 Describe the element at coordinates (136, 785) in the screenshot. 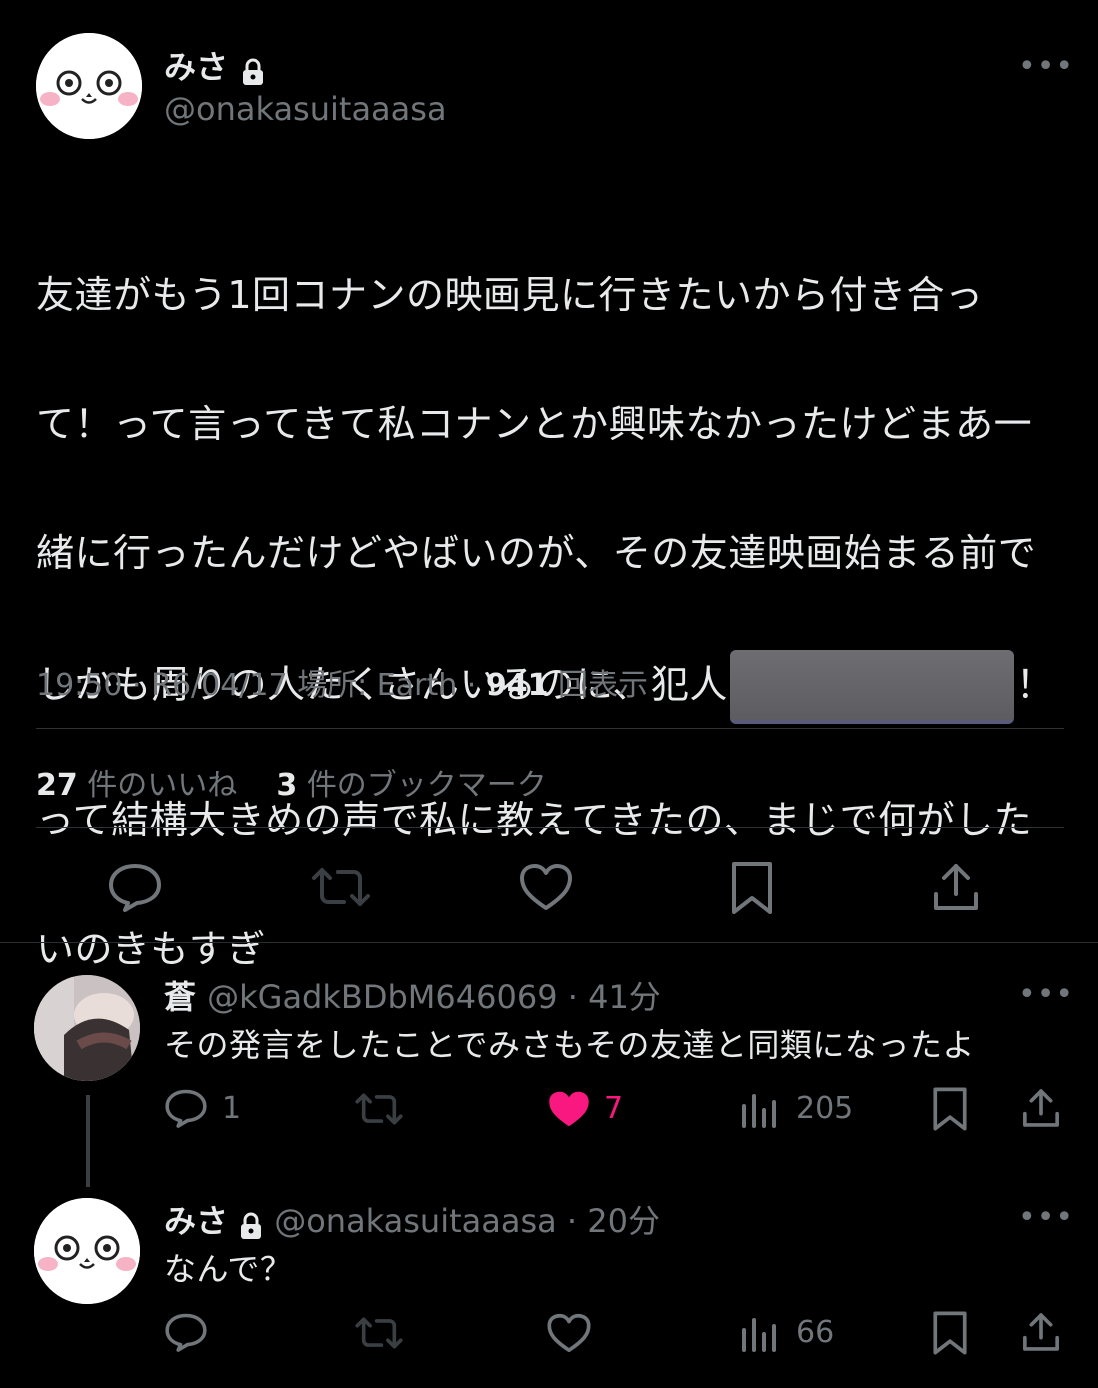

I see `likes-stat: 27 件のいいね` at that location.